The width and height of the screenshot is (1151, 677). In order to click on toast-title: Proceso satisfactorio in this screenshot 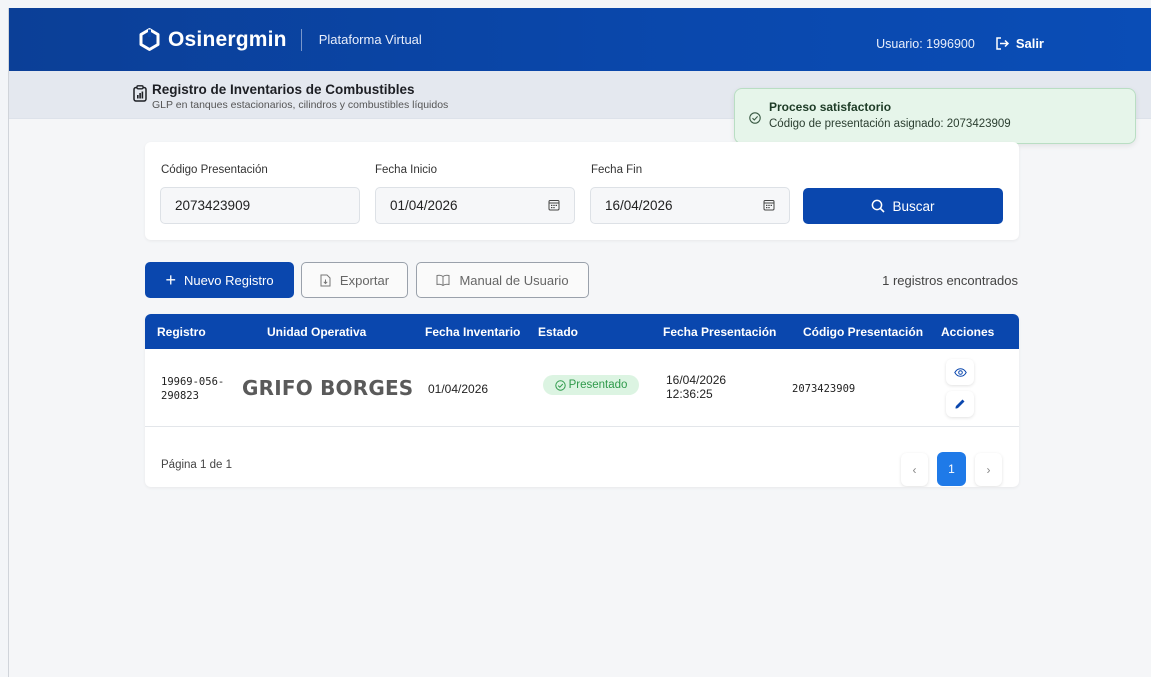, I will do `click(830, 107)`.